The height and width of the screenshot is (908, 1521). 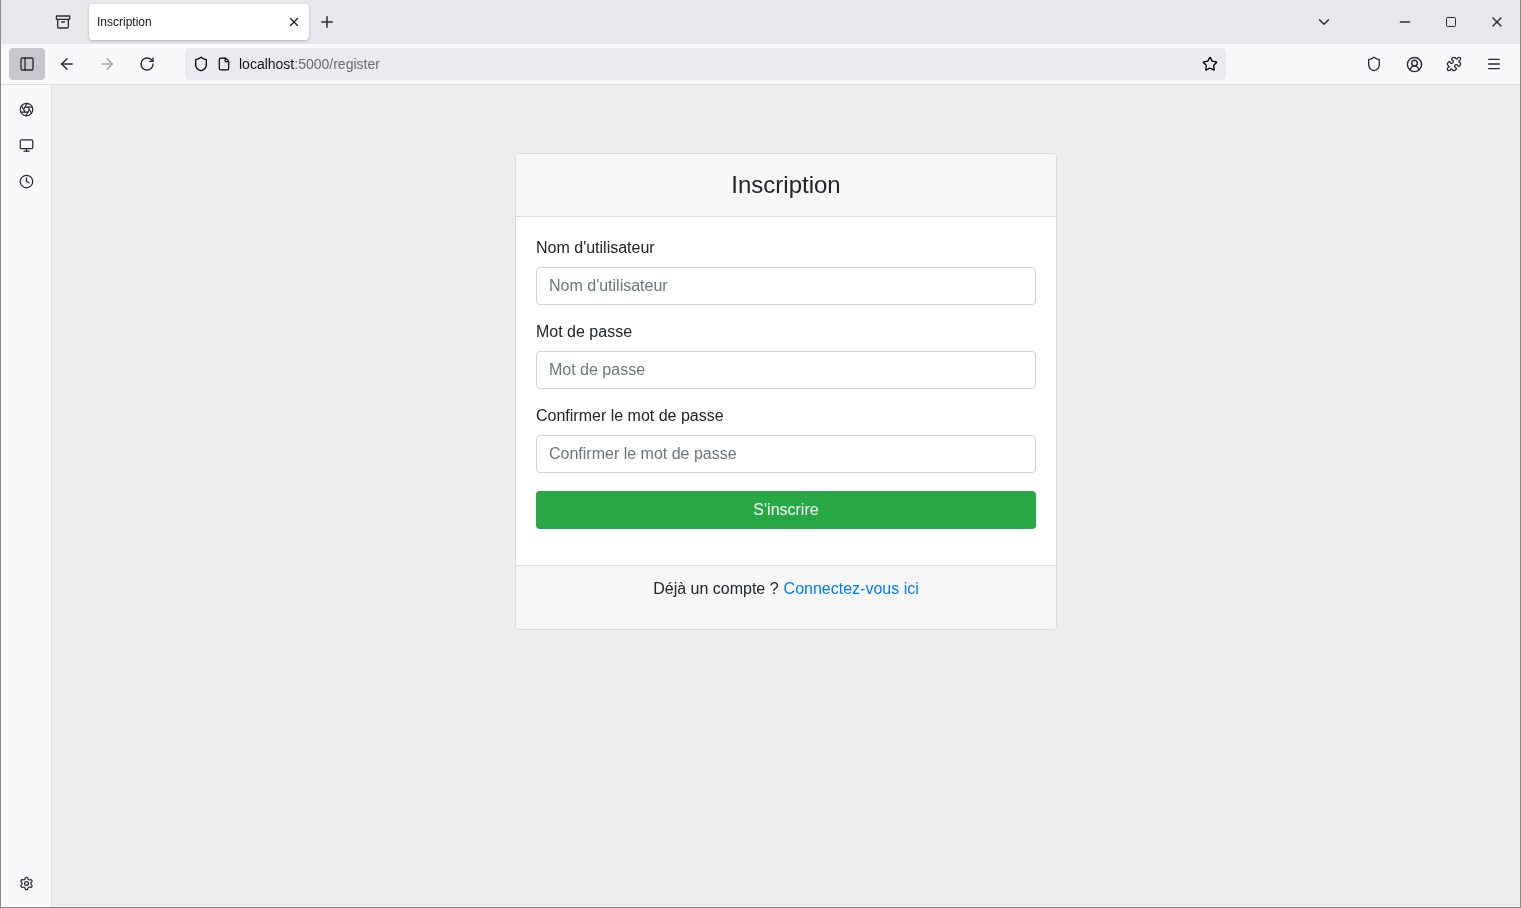 What do you see at coordinates (630, 416) in the screenshot?
I see `field-label: Confirmer le mot de passe` at bounding box center [630, 416].